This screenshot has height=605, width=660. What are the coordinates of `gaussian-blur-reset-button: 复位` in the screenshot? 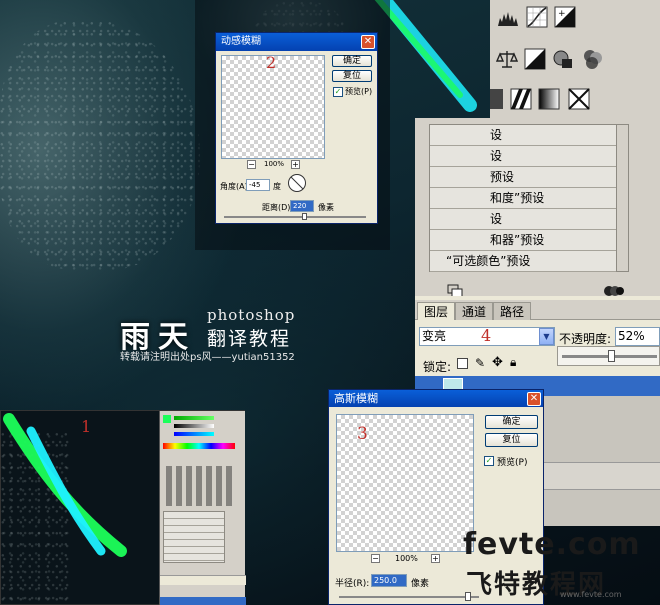 It's located at (511, 440).